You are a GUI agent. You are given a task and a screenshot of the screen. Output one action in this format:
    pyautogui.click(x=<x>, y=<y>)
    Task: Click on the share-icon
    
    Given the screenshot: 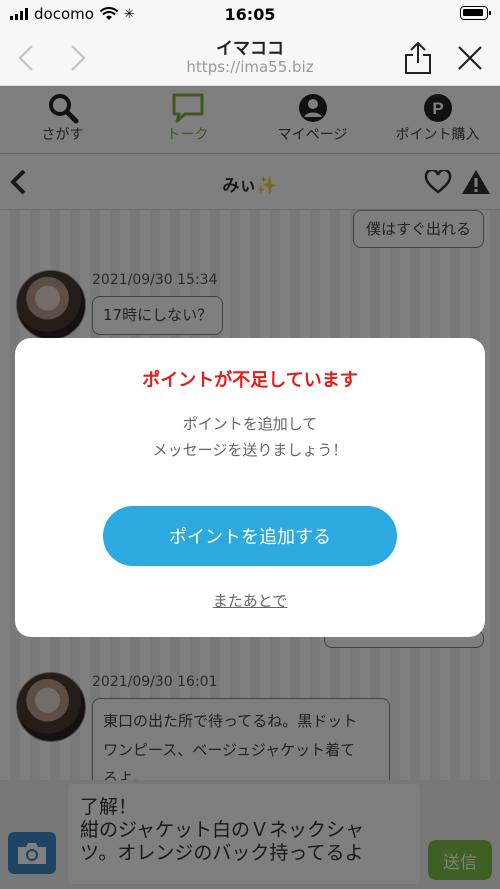 What is the action you would take?
    pyautogui.click(x=418, y=57)
    